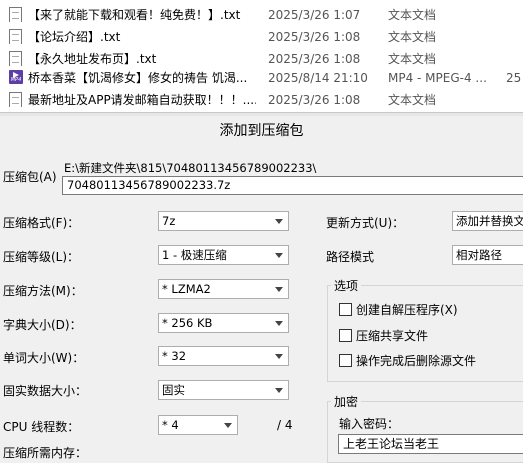 This screenshot has width=523, height=463. I want to click on delete-source-label: 操作完成后删除源文件, so click(416, 361).